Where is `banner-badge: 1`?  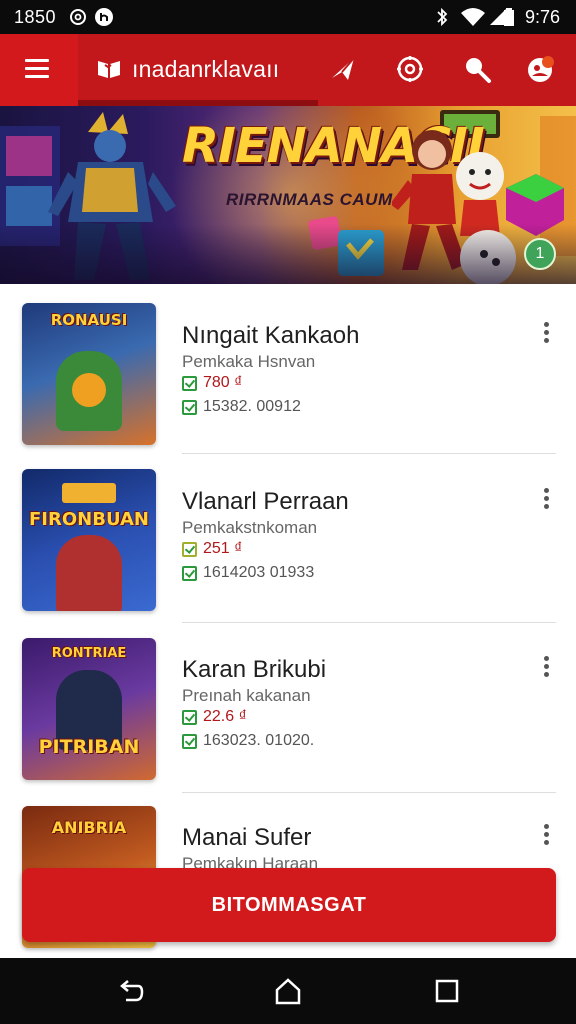
banner-badge: 1 is located at coordinates (540, 254).